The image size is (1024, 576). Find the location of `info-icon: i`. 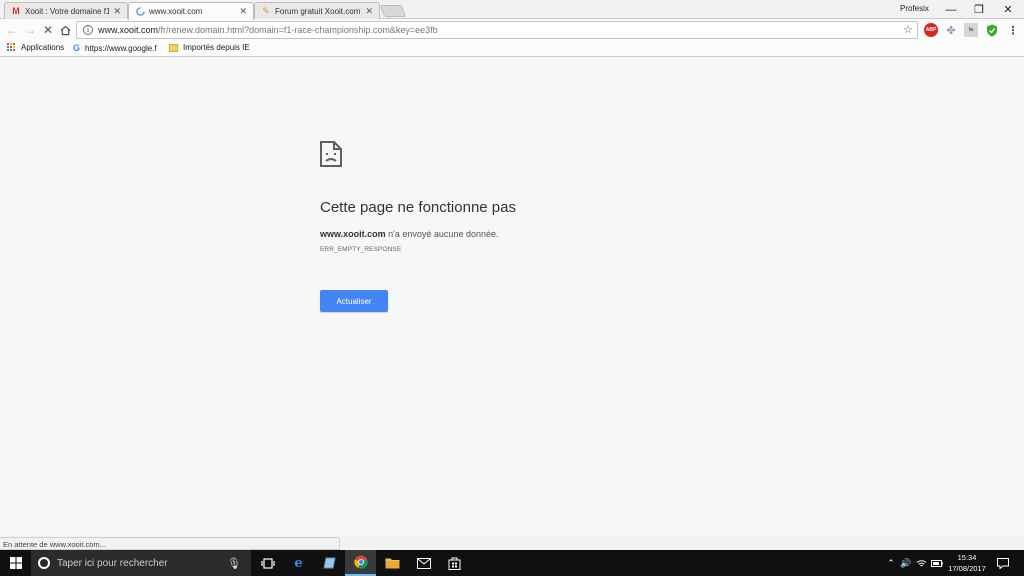

info-icon: i is located at coordinates (88, 30).